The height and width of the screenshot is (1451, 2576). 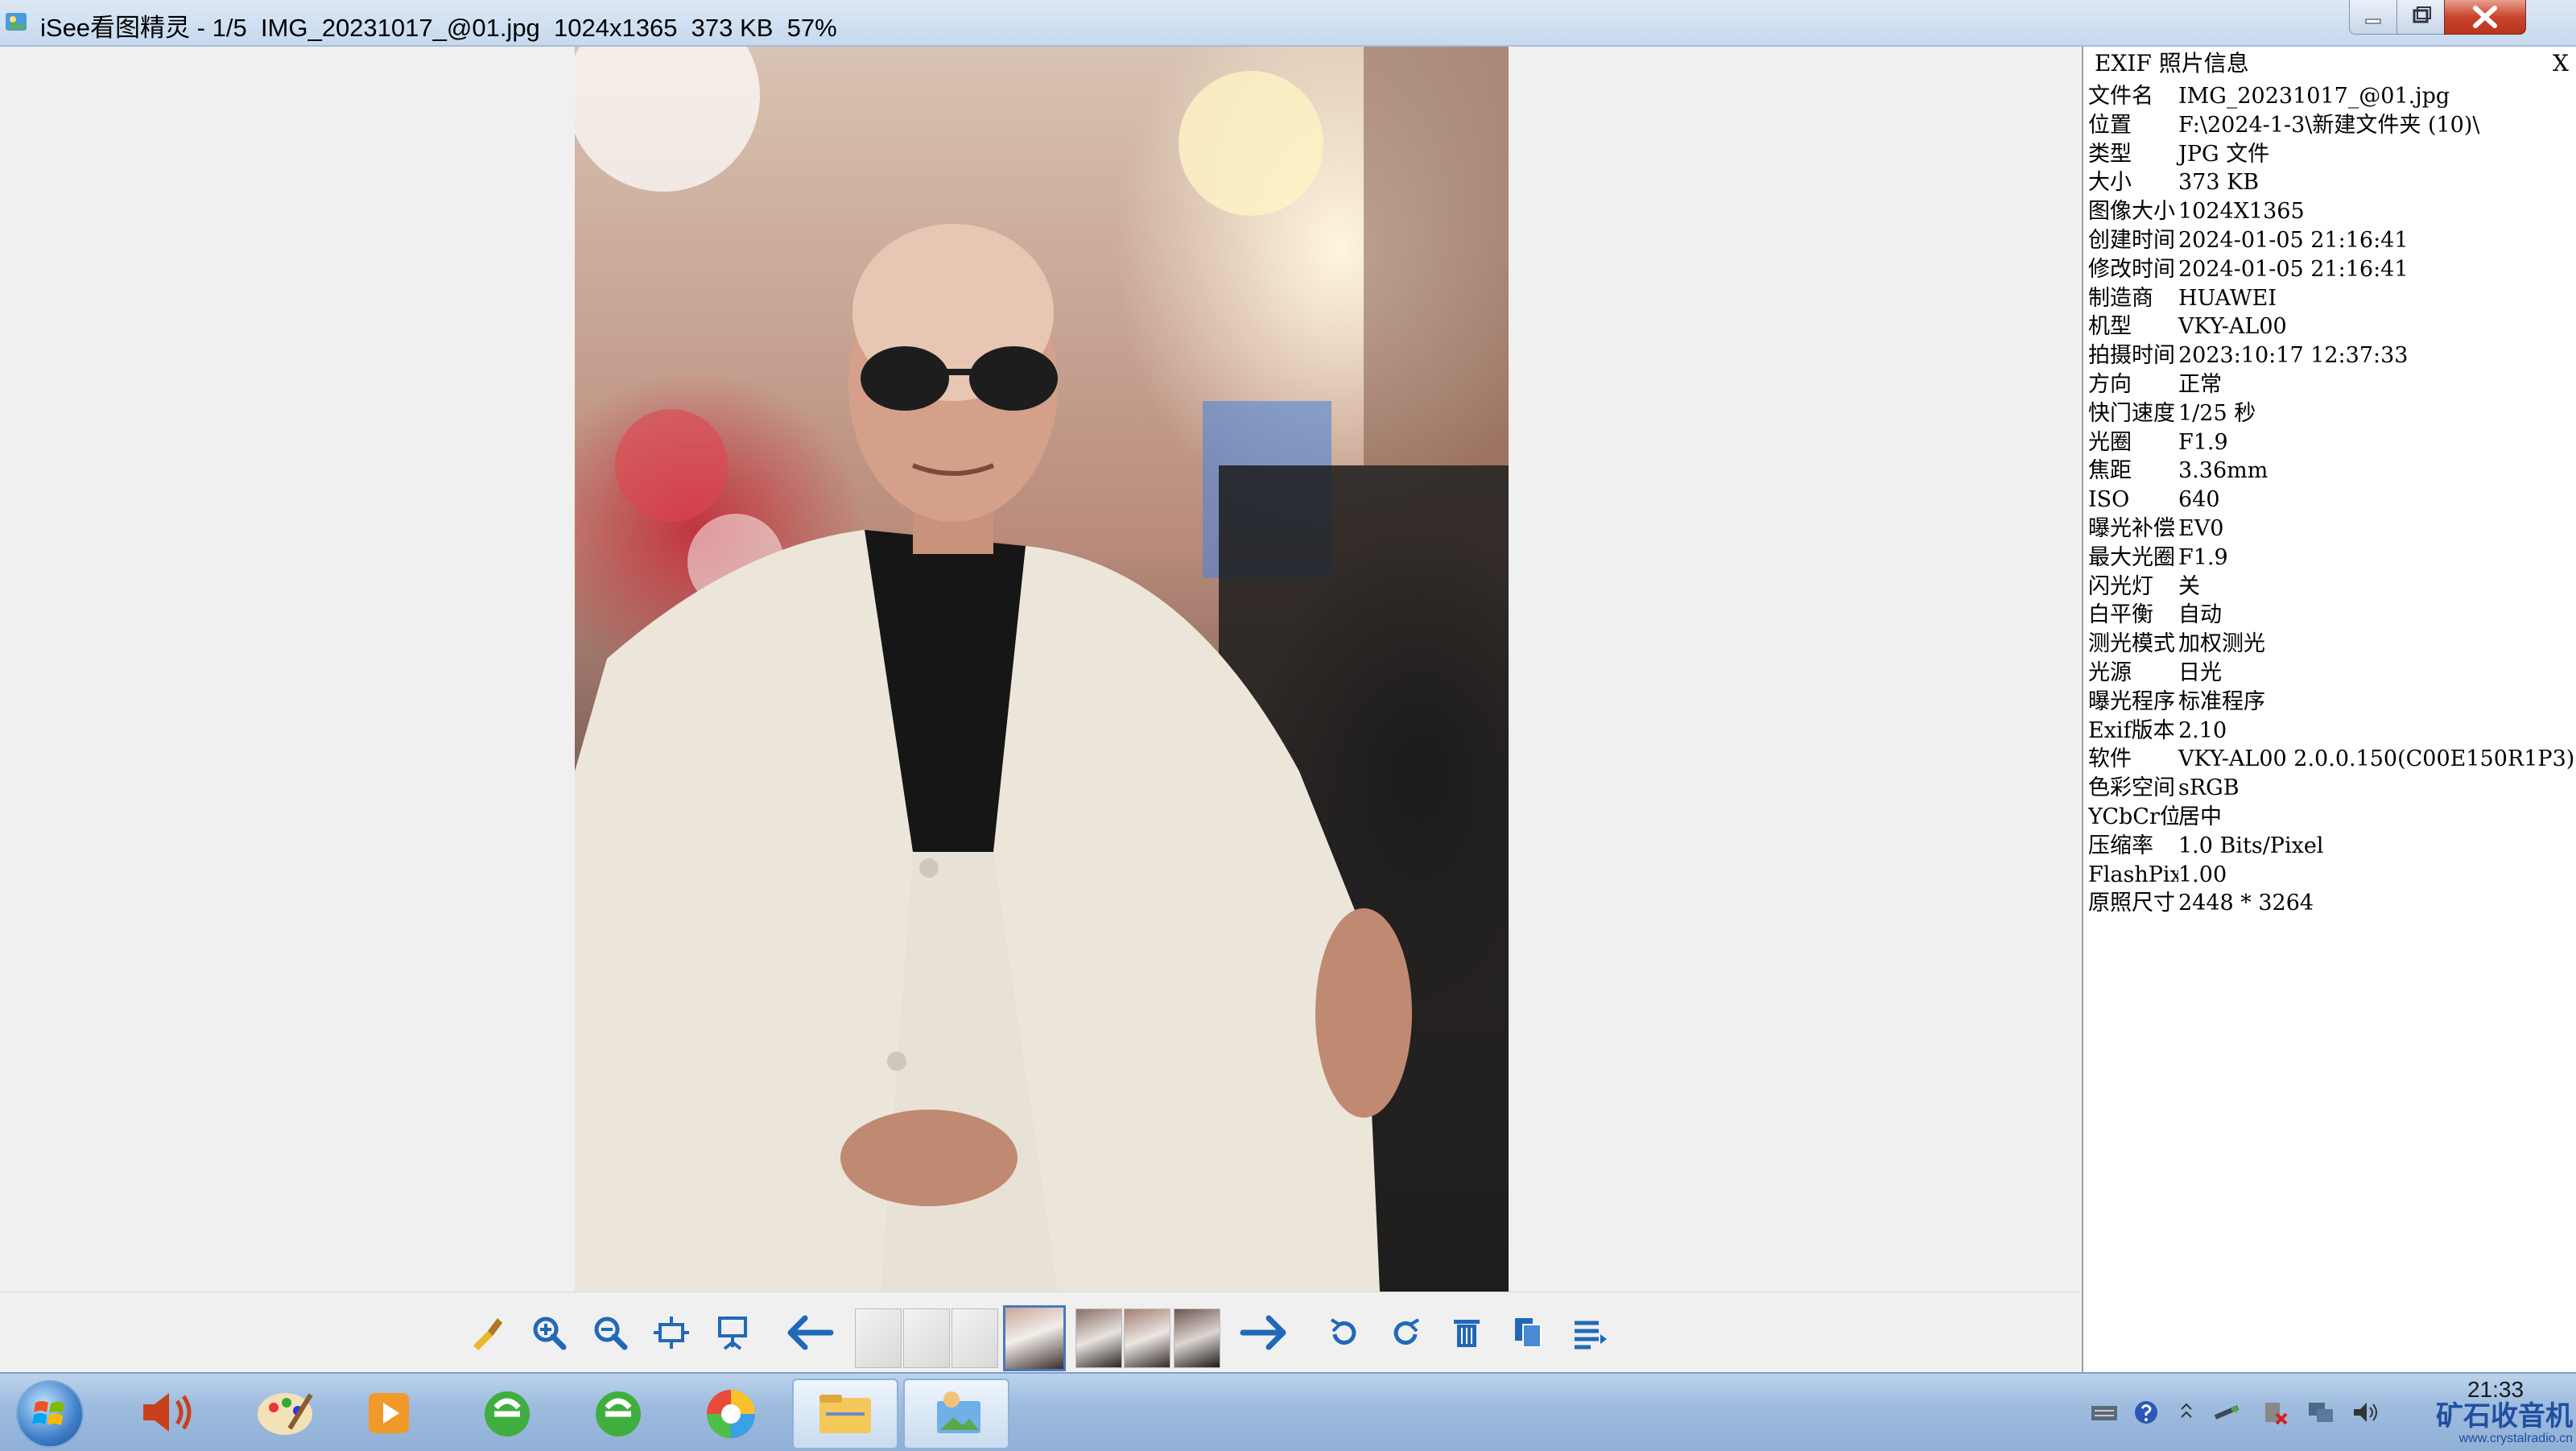 I want to click on exif-value: 373 KB, so click(x=2219, y=183).